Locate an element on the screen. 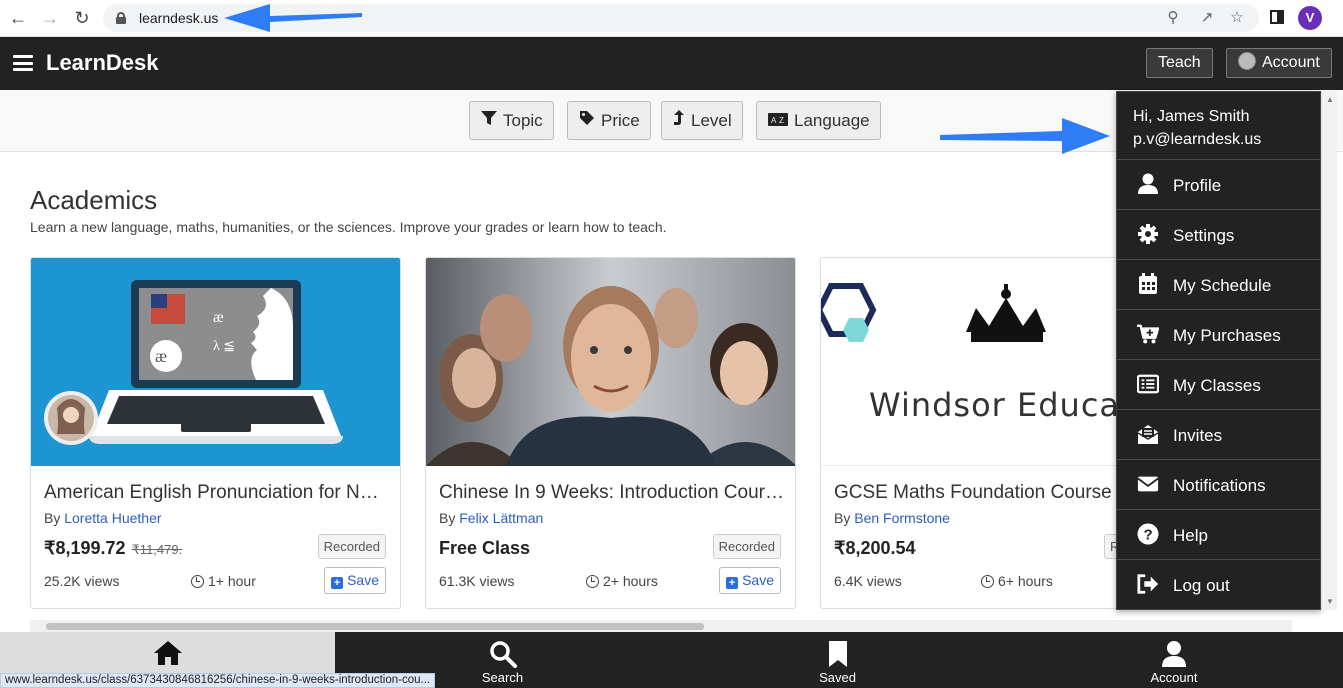 The width and height of the screenshot is (1343, 688). calendar-icon is located at coordinates (1148, 283).